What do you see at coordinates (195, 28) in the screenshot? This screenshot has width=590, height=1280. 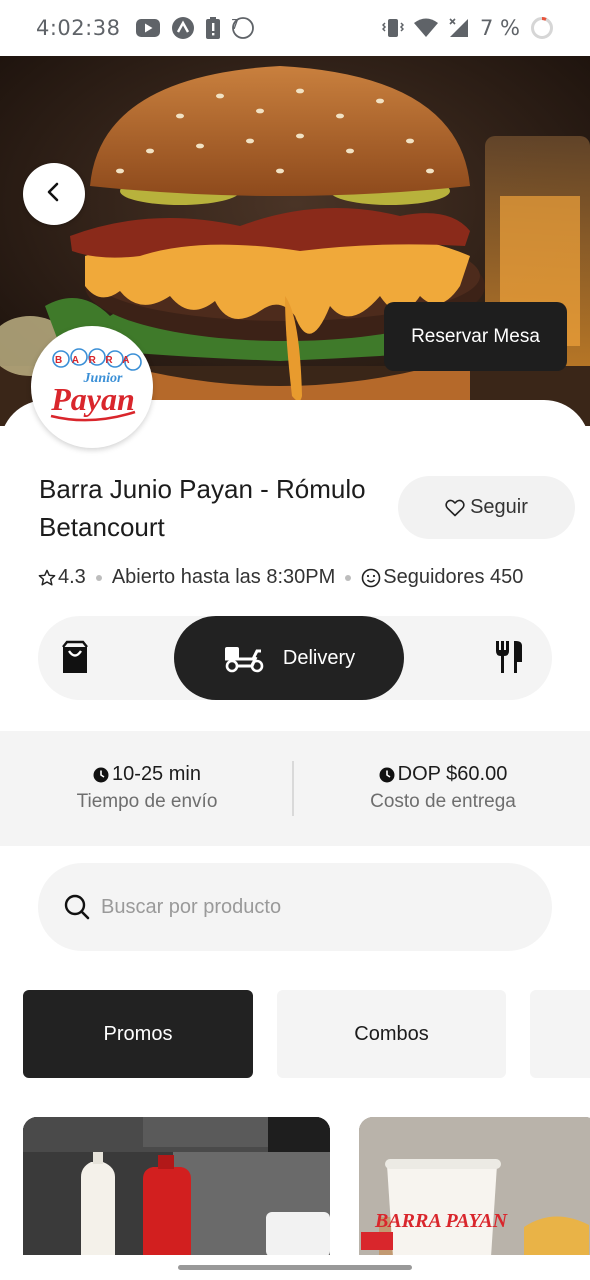 I see `notification-icons: 7` at bounding box center [195, 28].